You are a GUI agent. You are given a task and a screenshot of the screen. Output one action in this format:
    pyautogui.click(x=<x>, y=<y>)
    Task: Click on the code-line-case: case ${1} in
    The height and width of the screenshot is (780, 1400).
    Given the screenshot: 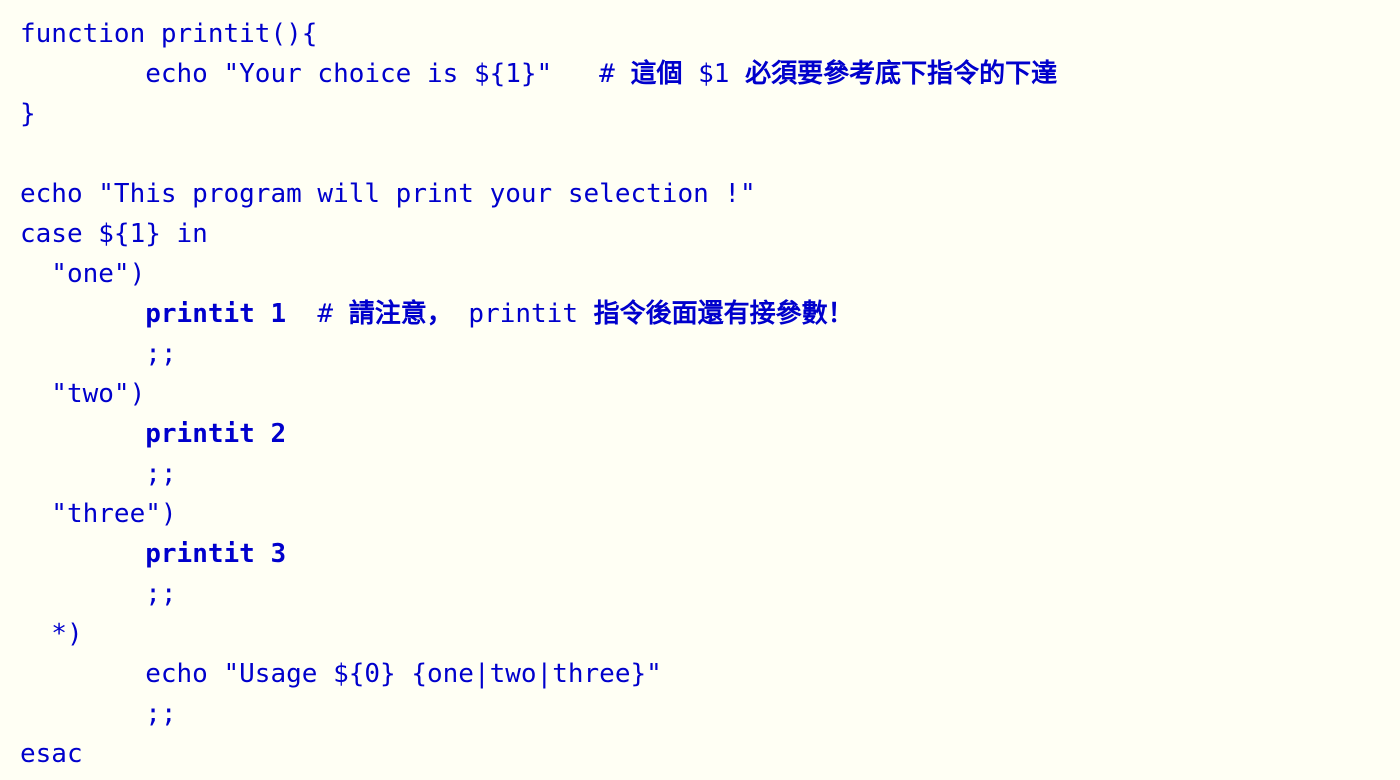 What is the action you would take?
    pyautogui.click(x=114, y=234)
    